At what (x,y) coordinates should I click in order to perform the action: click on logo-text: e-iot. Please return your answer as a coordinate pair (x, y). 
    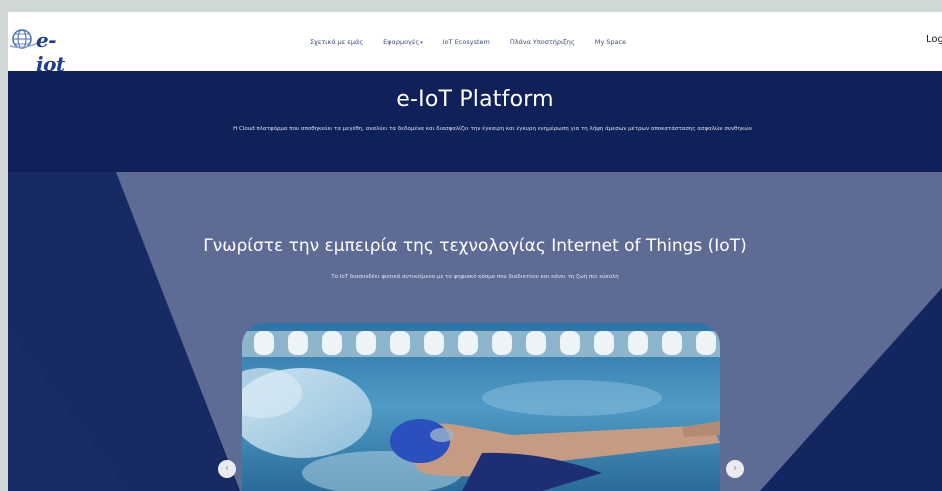
    Looking at the image, I should click on (50, 52).